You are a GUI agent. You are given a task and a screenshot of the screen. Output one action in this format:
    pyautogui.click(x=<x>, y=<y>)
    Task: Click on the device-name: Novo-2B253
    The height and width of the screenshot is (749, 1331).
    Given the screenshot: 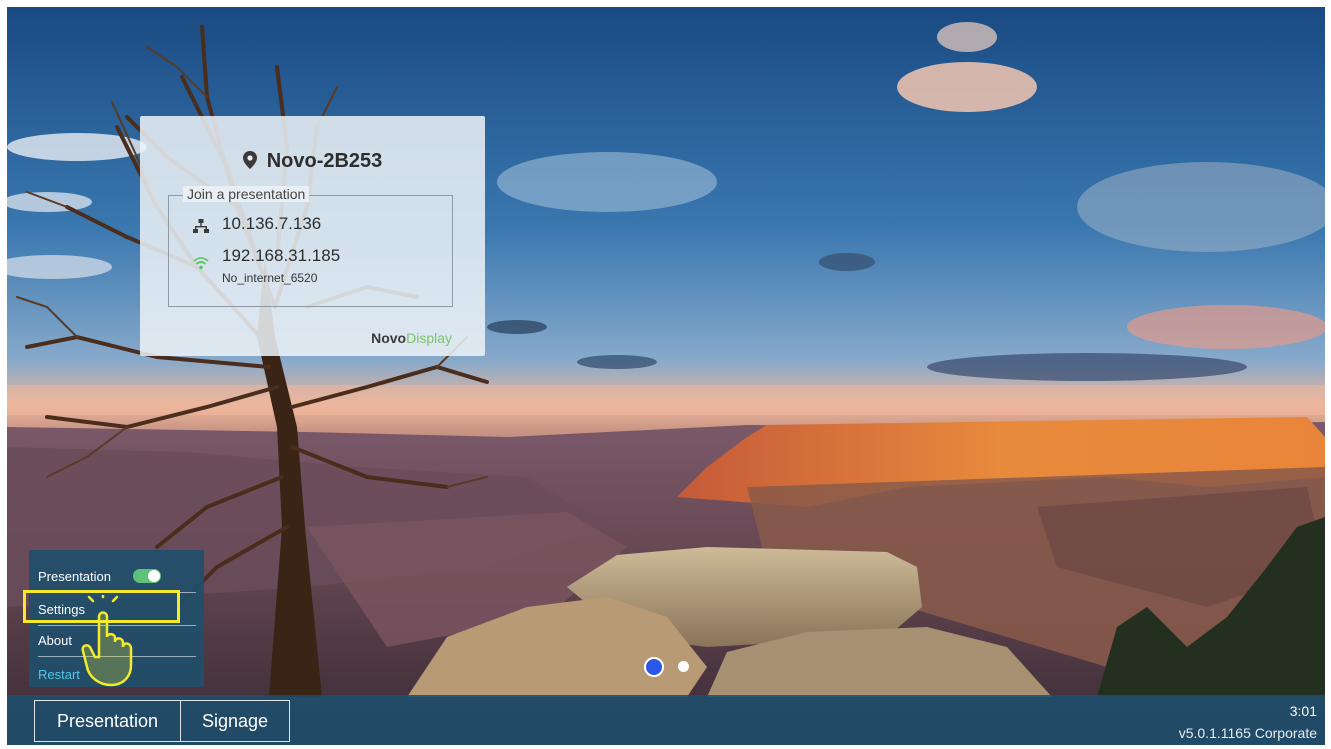 What is the action you would take?
    pyautogui.click(x=324, y=161)
    